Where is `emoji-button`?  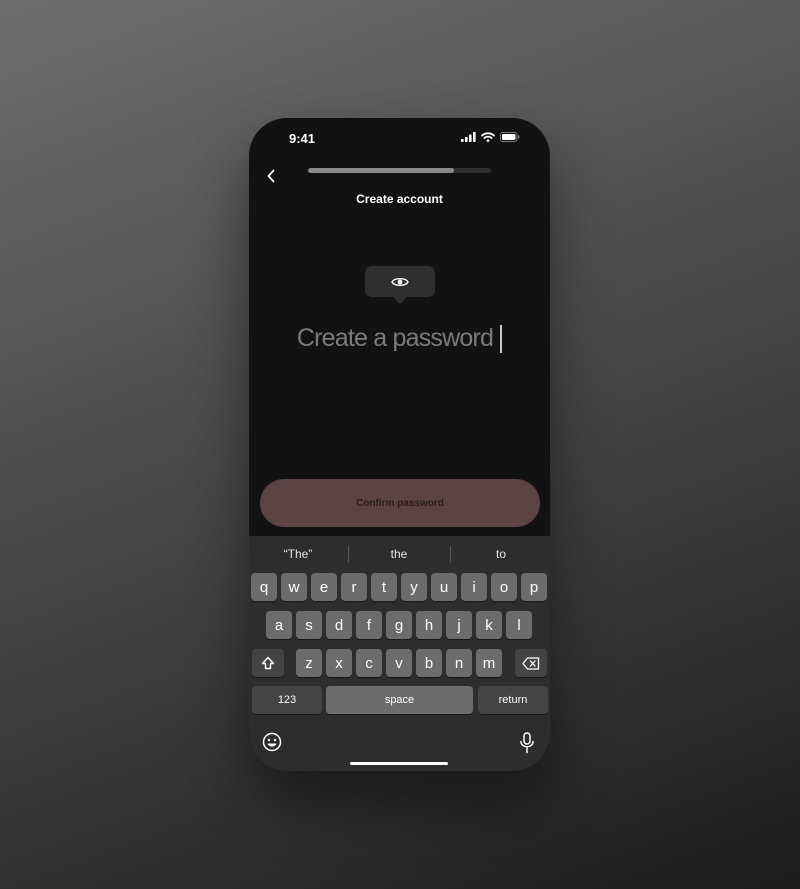
emoji-button is located at coordinates (272, 744).